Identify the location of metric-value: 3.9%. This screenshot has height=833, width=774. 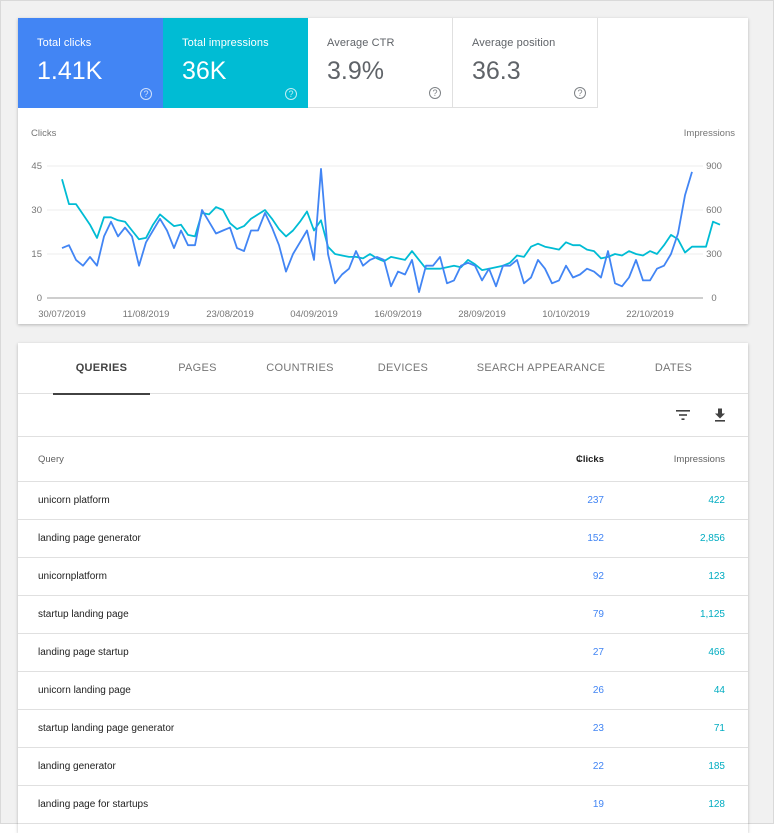
(355, 71).